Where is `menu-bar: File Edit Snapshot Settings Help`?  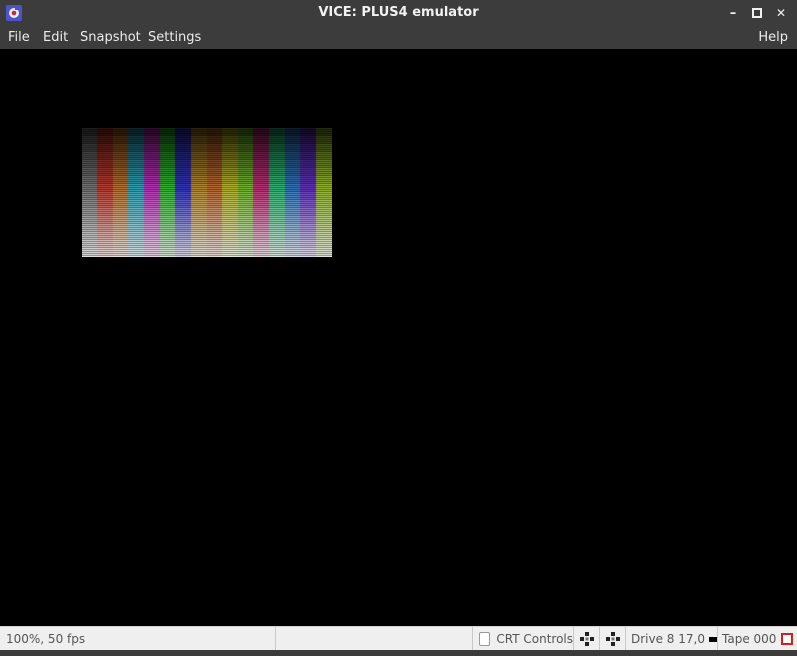
menu-bar: File Edit Snapshot Settings Help is located at coordinates (398, 37).